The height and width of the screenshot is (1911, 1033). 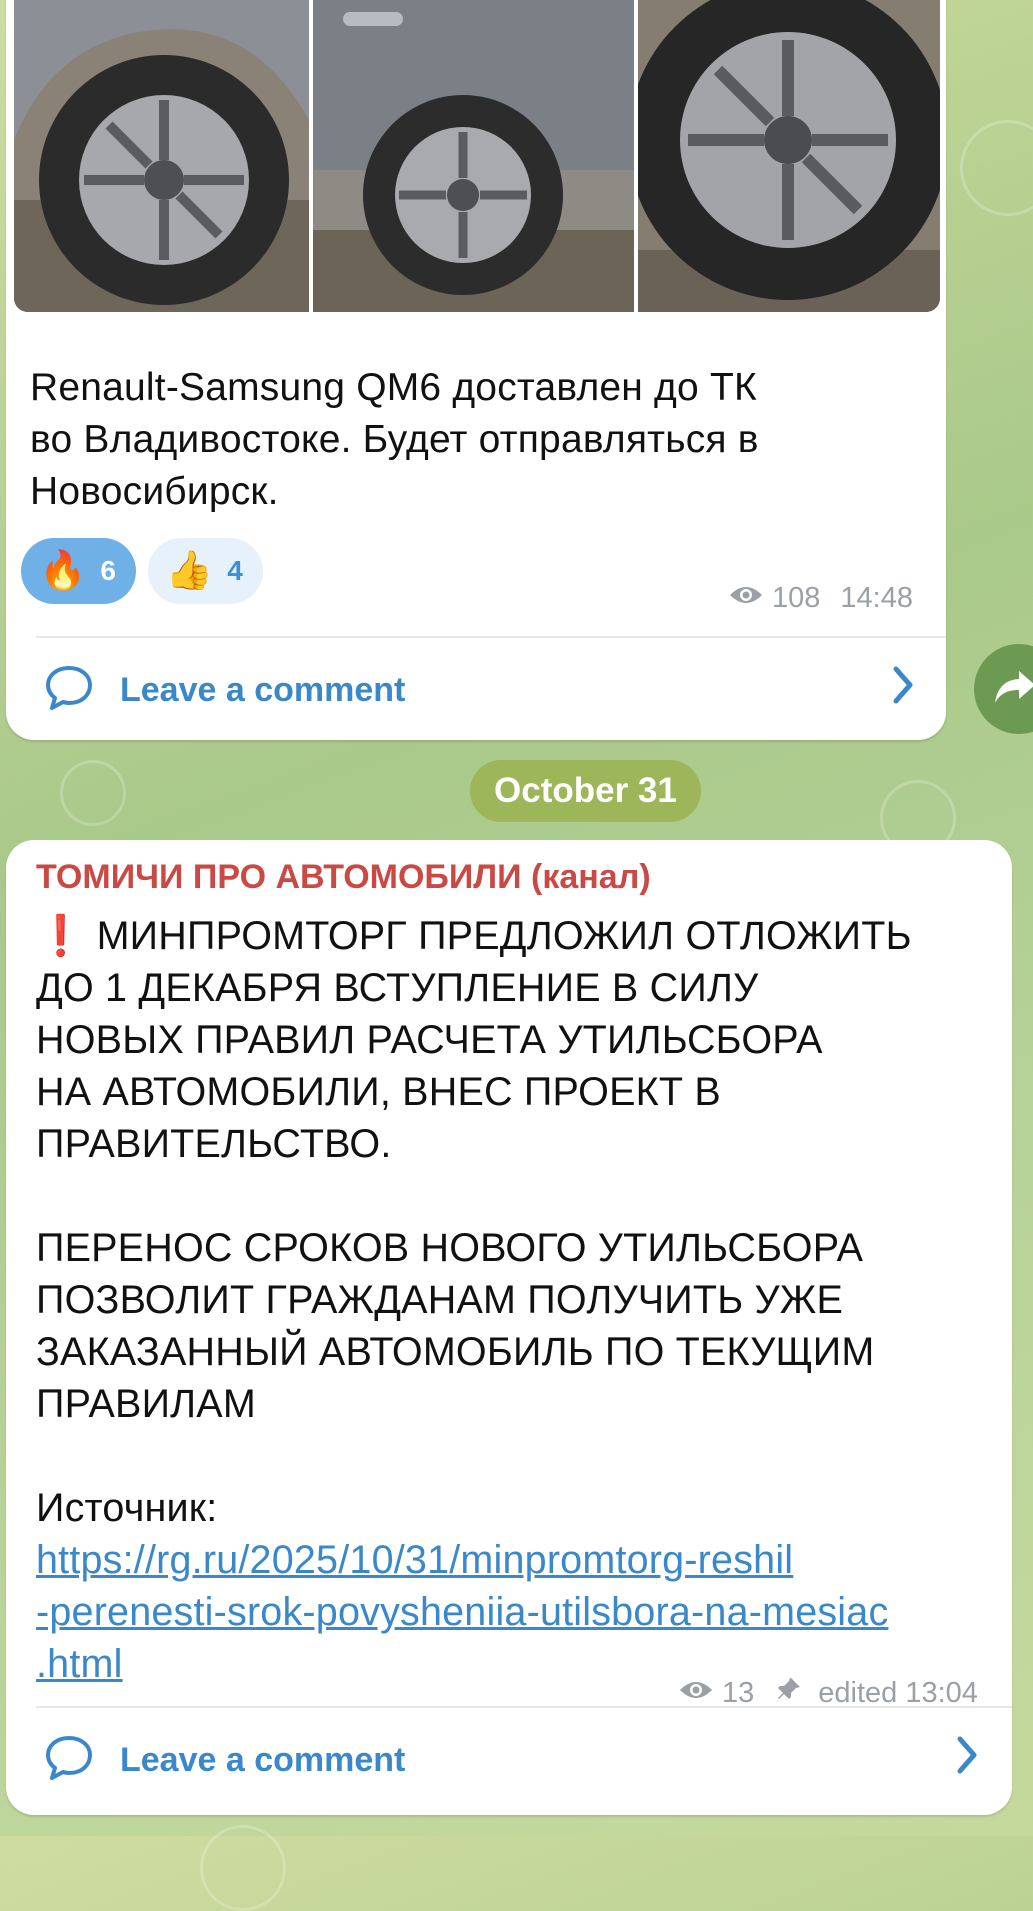 What do you see at coordinates (585, 791) in the screenshot?
I see `date-separator: October 31` at bounding box center [585, 791].